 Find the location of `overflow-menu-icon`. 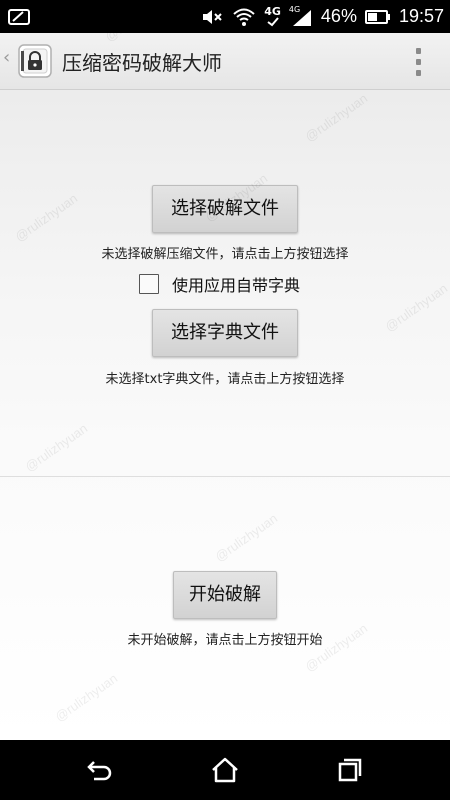

overflow-menu-icon is located at coordinates (418, 62).